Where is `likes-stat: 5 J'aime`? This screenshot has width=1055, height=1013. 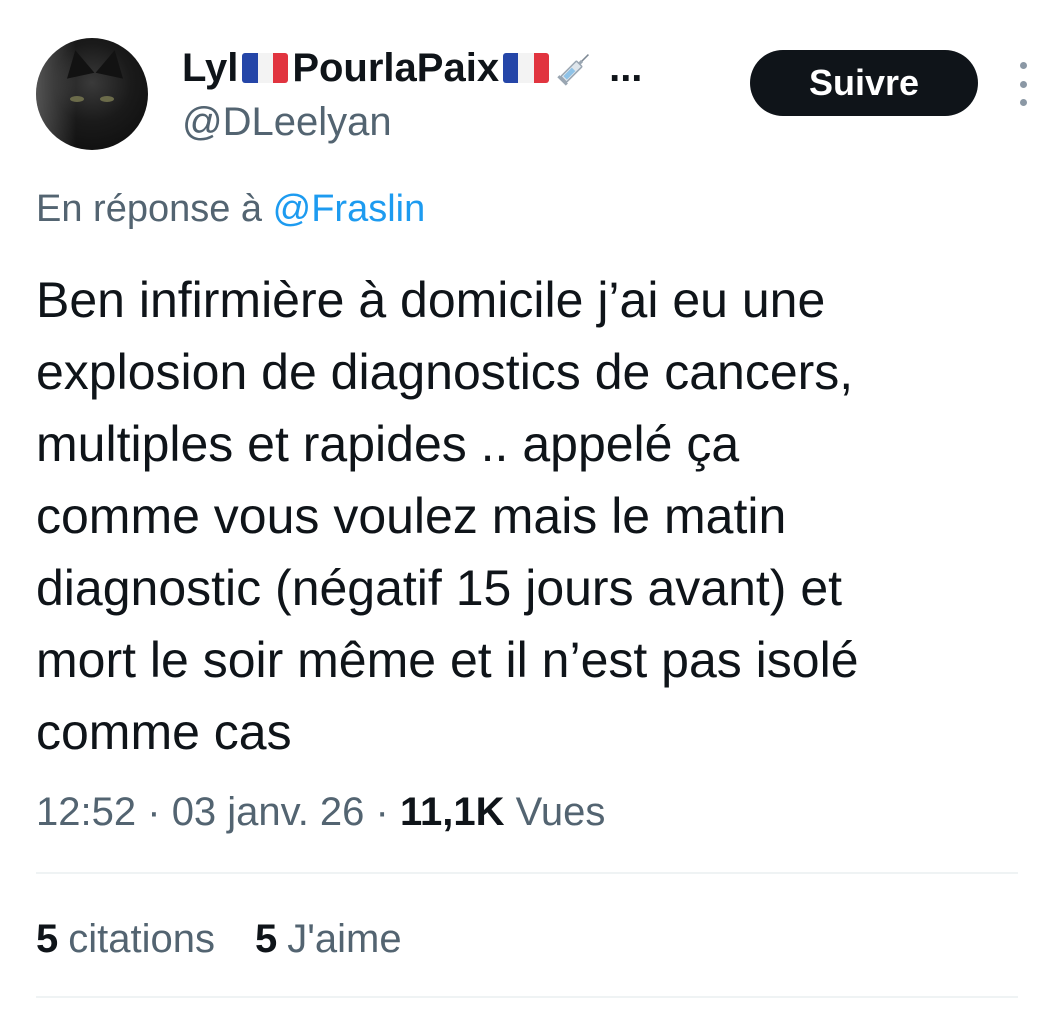
likes-stat: 5 J'aime is located at coordinates (328, 939).